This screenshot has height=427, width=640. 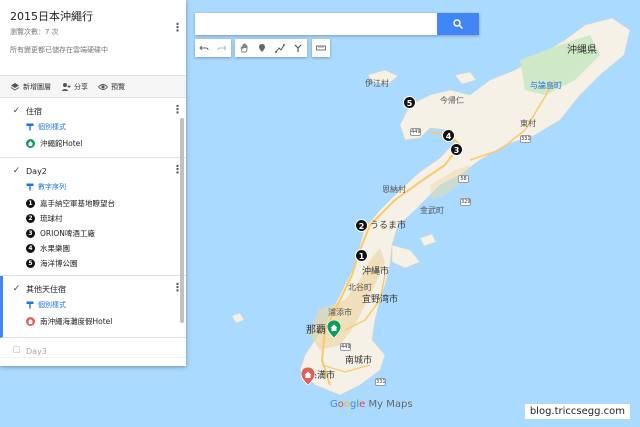 What do you see at coordinates (546, 85) in the screenshot?
I see `map-label-yoronto: 与論島町` at bounding box center [546, 85].